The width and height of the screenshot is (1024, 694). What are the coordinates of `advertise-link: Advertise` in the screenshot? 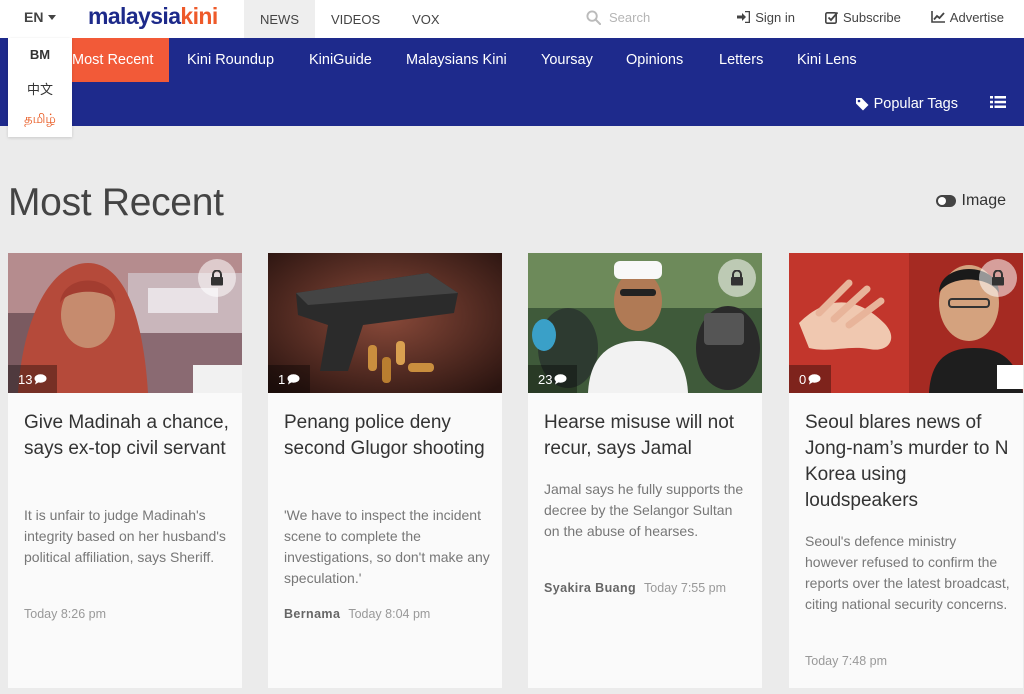 It's located at (967, 17).